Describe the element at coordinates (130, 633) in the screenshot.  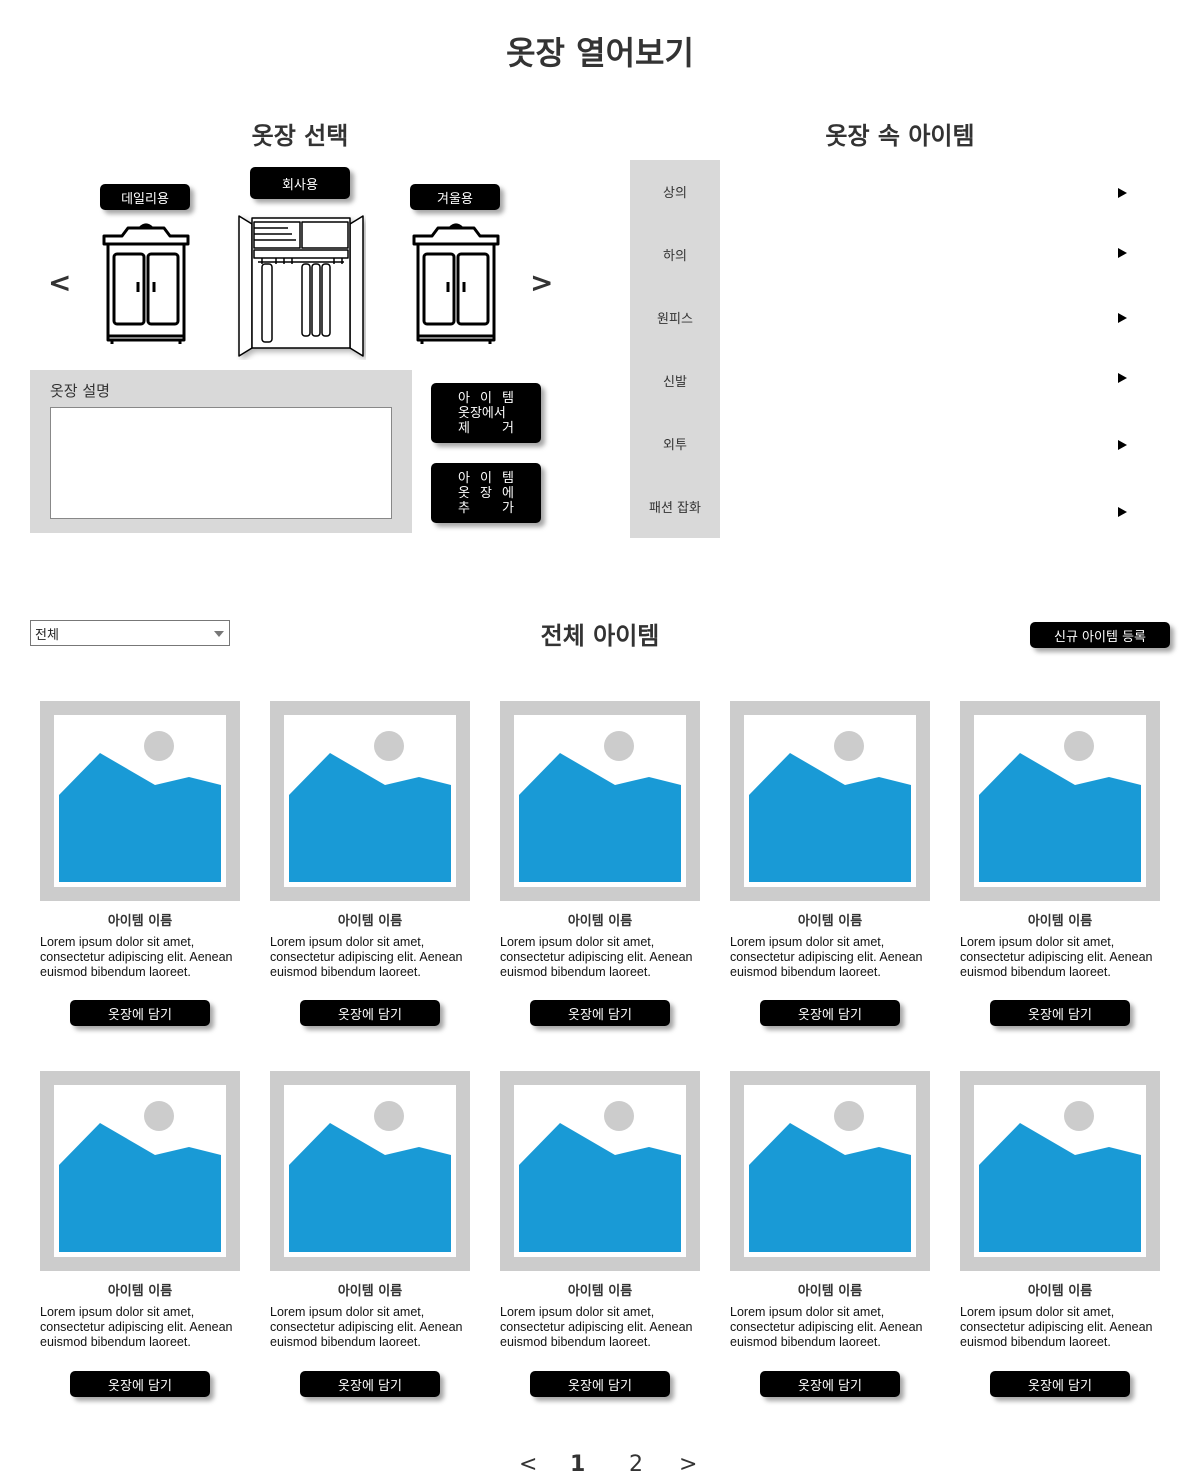
I see `category-filter-select: 전체` at that location.